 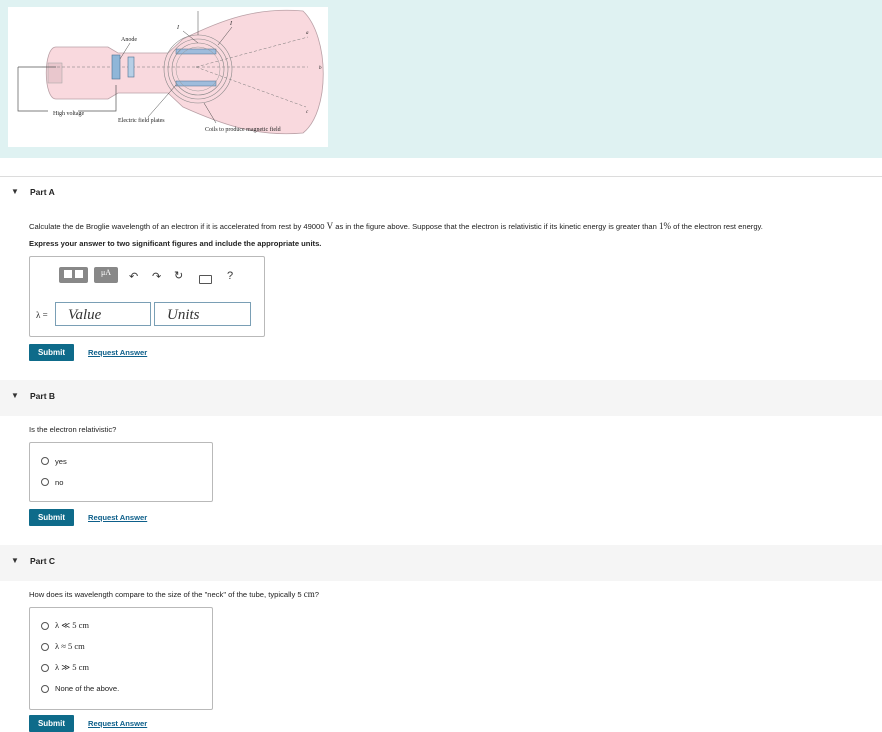 What do you see at coordinates (665, 226) in the screenshot?
I see `percent-value: 1%` at bounding box center [665, 226].